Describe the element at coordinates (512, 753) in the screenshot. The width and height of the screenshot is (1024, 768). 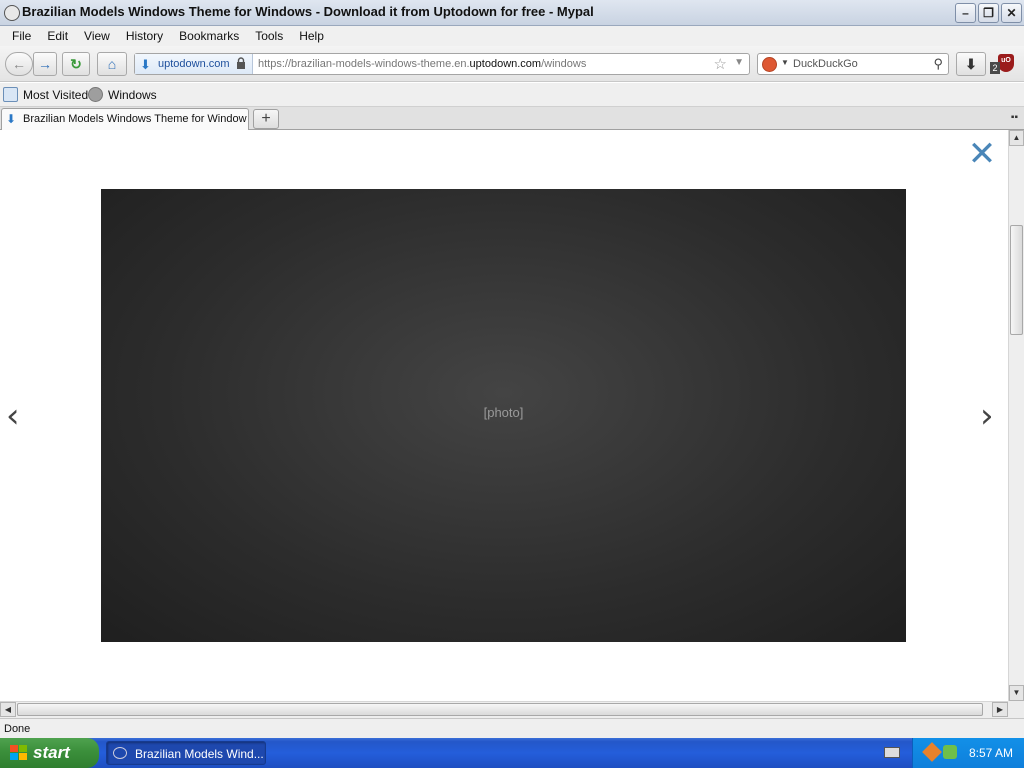
I see `taskbar: start Brazilian Models Wind... 8:57 AM` at that location.